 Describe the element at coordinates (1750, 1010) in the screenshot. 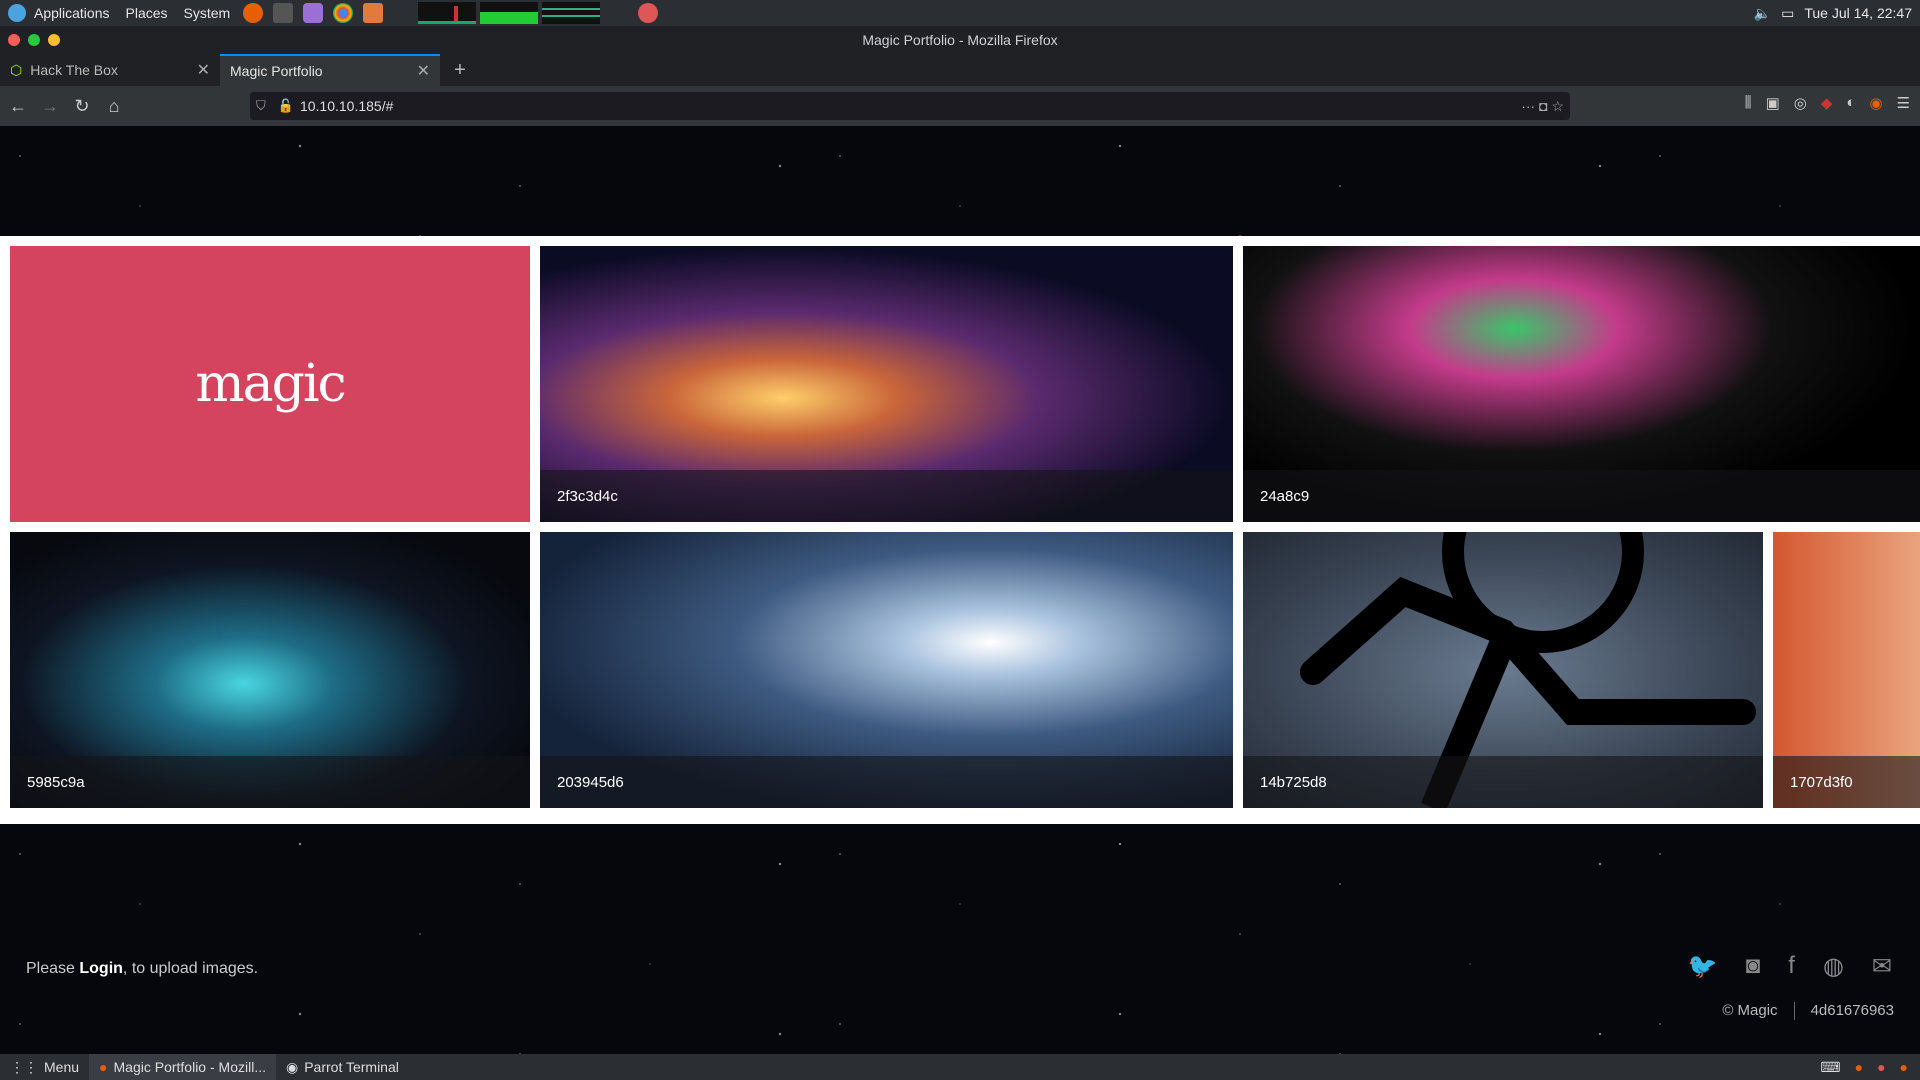

I see `copyright-text: © Magic` at that location.